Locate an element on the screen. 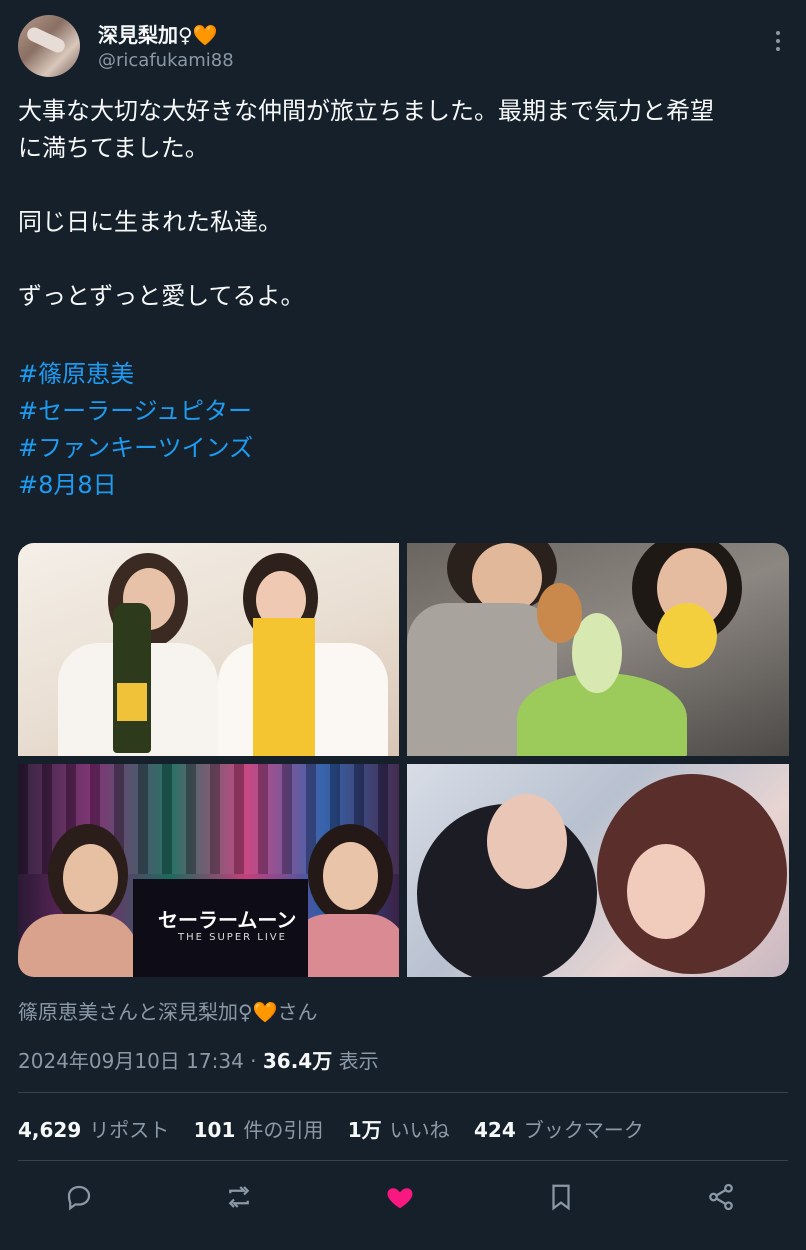  bookmark-icon is located at coordinates (564, 1200).